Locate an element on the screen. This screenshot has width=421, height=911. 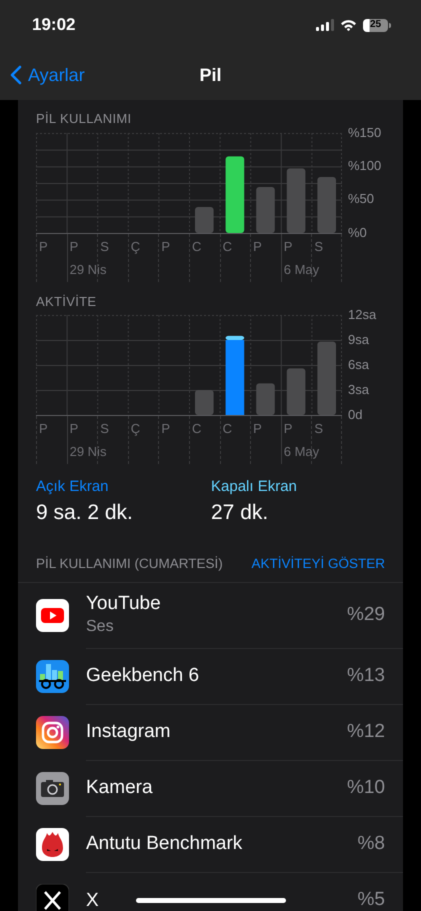
axis-label: %150 is located at coordinates (365, 132).